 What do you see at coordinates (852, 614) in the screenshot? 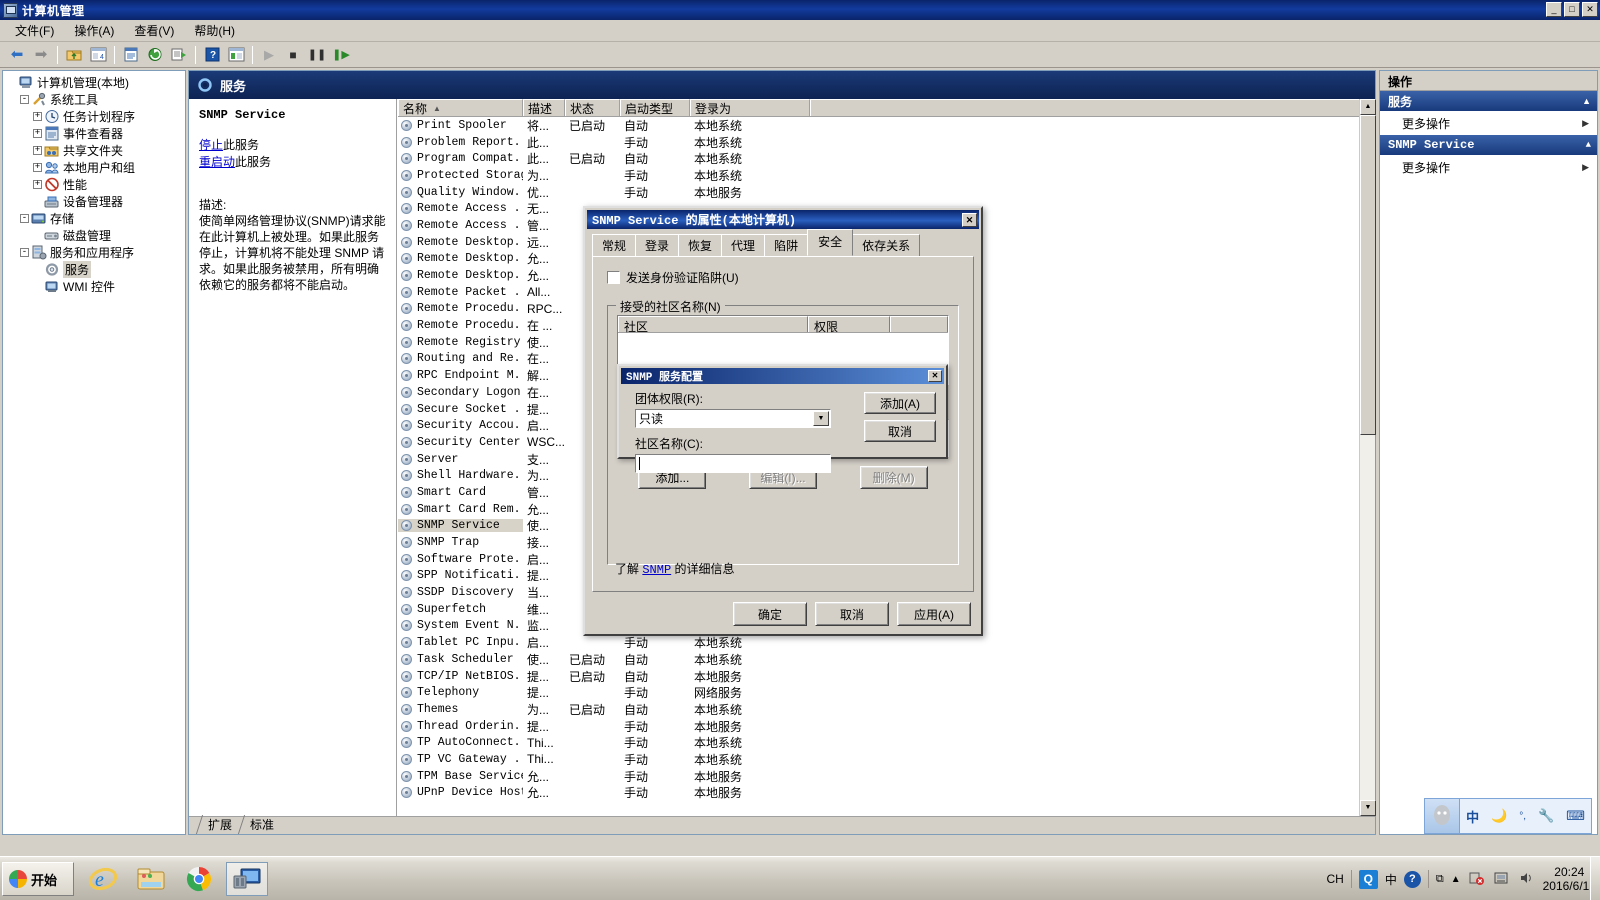
I see `cancel-button: 取消` at bounding box center [852, 614].